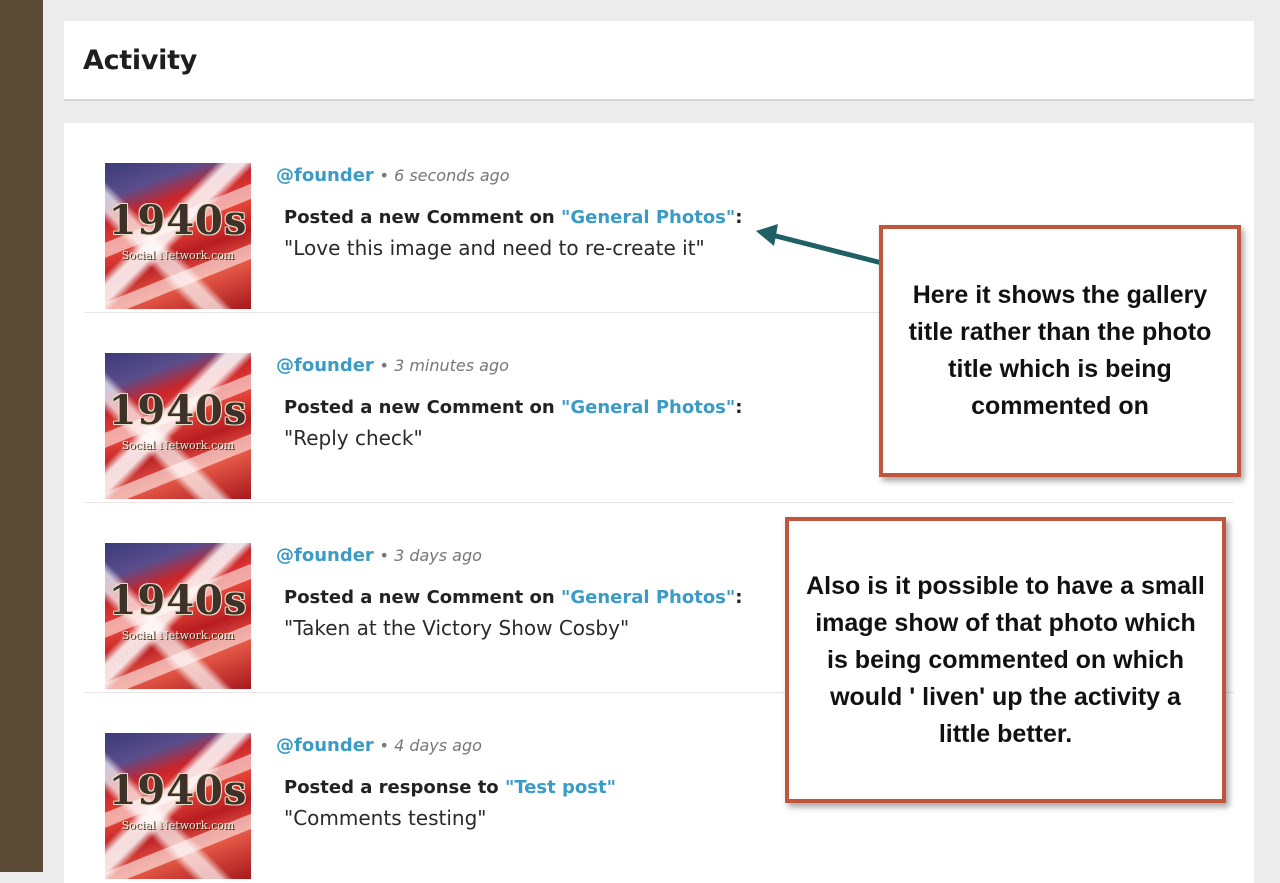 The image size is (1280, 883). What do you see at coordinates (140, 60) in the screenshot?
I see `page-title: Activity` at bounding box center [140, 60].